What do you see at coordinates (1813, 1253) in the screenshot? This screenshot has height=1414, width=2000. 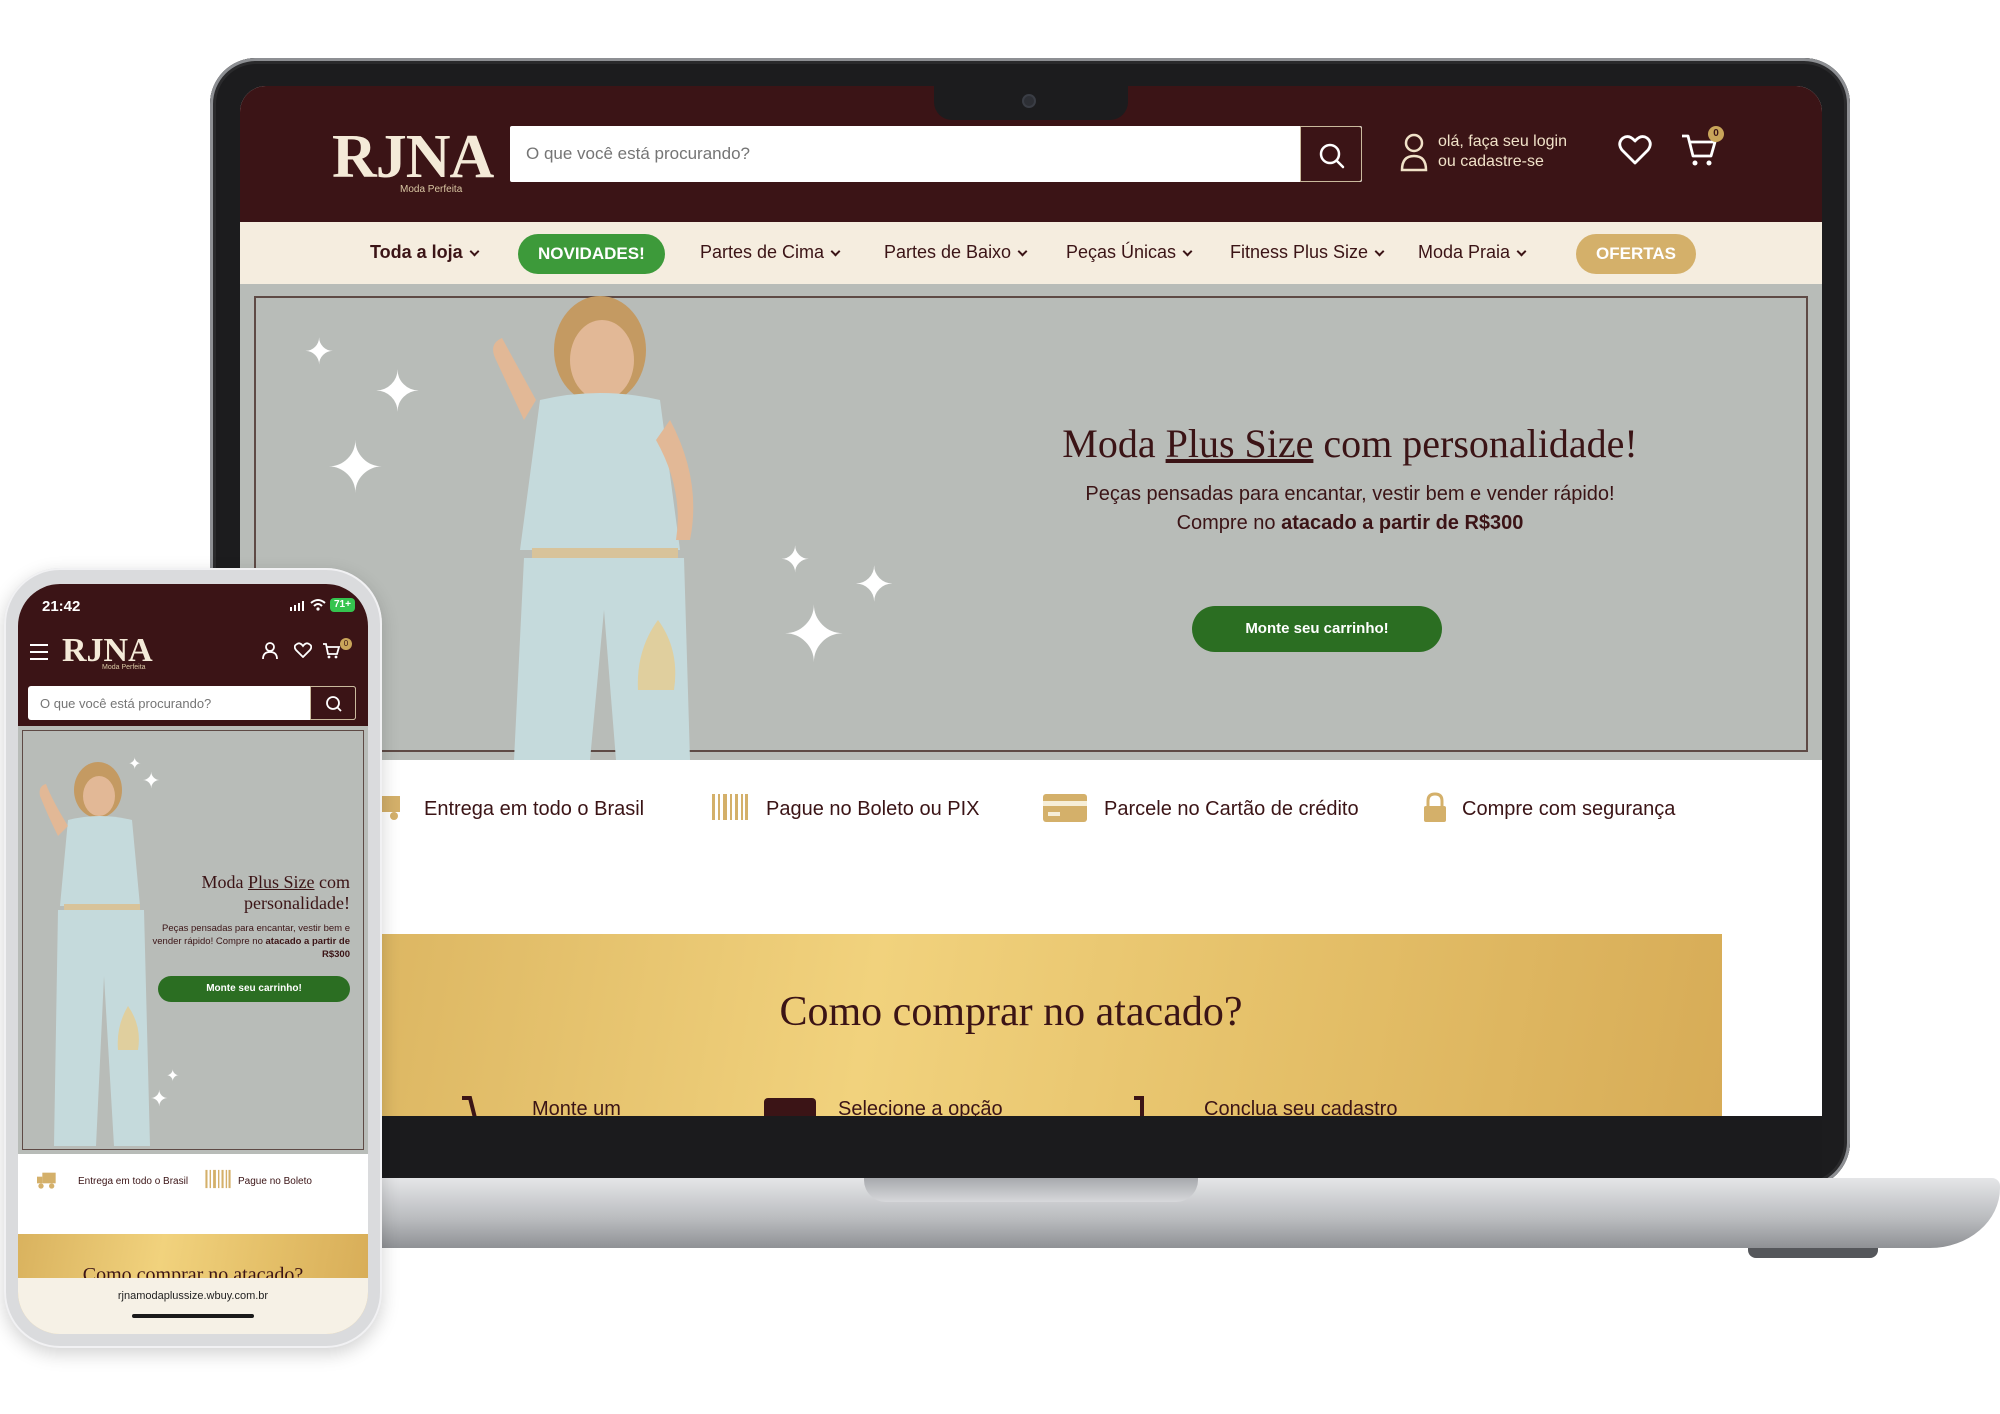 I see `laptop-foot` at bounding box center [1813, 1253].